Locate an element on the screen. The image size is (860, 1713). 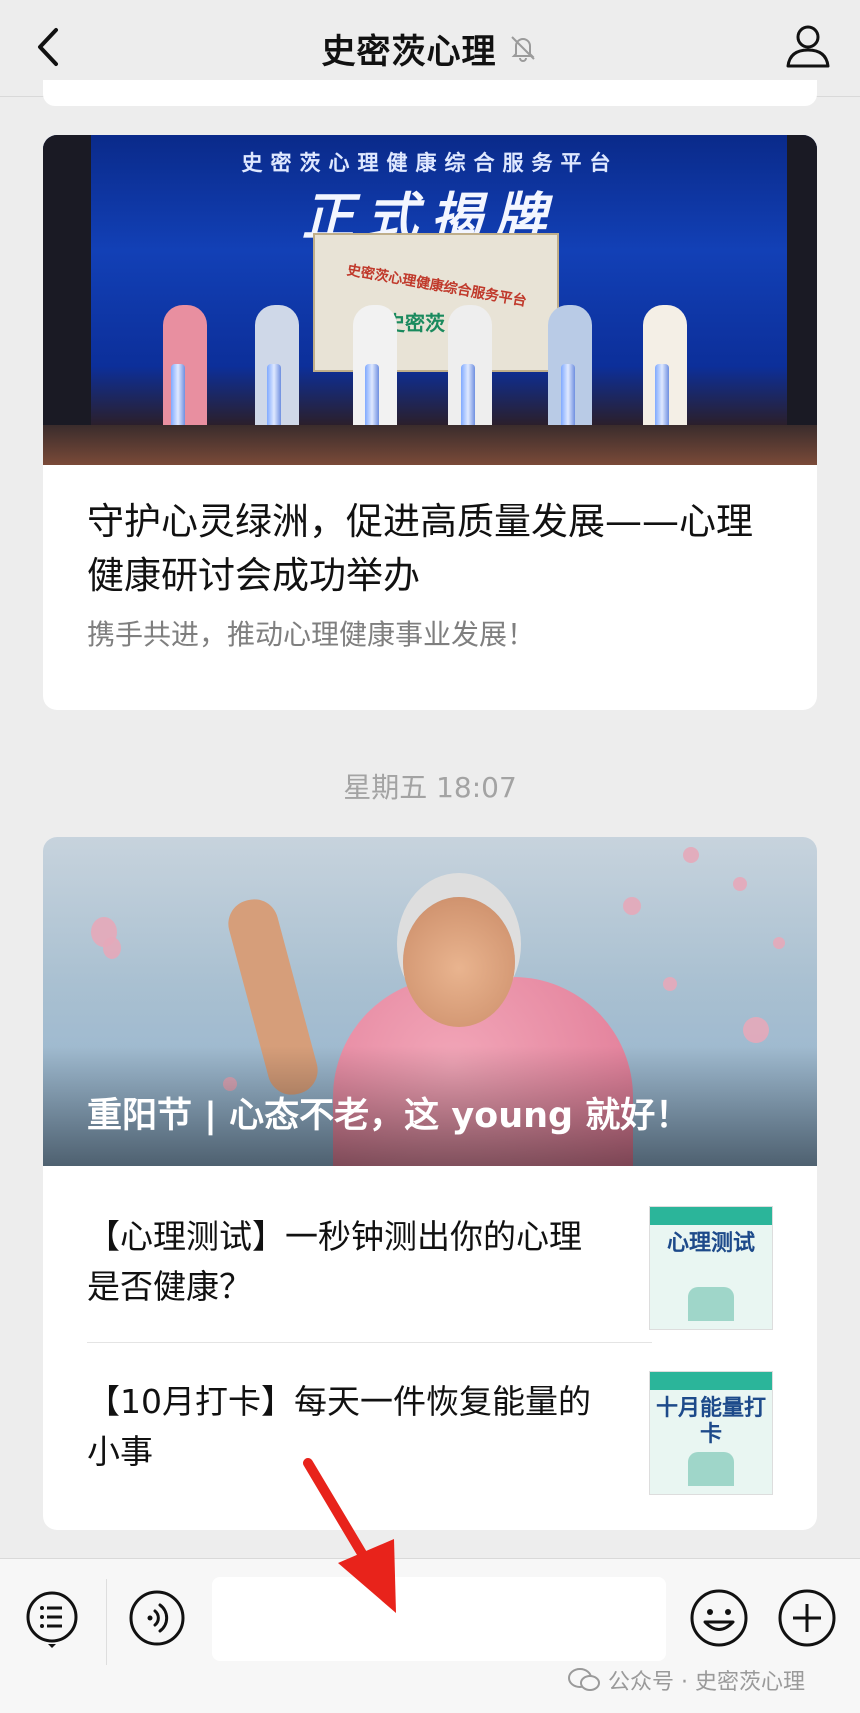
unveiling-board: 史密茨心理健康综合服务平台 史密茨 is located at coordinates (436, 302).